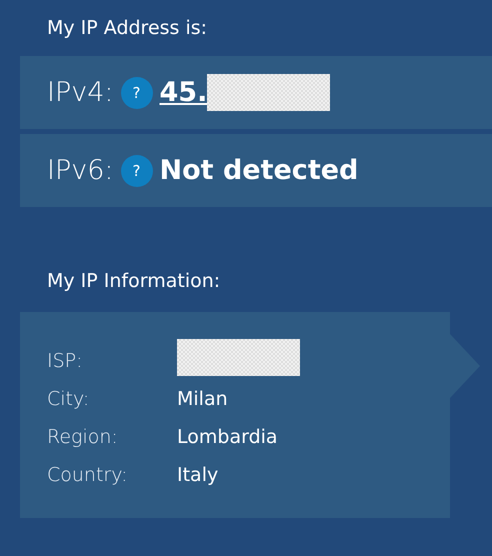 This screenshot has height=556, width=492. What do you see at coordinates (127, 28) in the screenshot?
I see `section-heading: My IP Address is:` at bounding box center [127, 28].